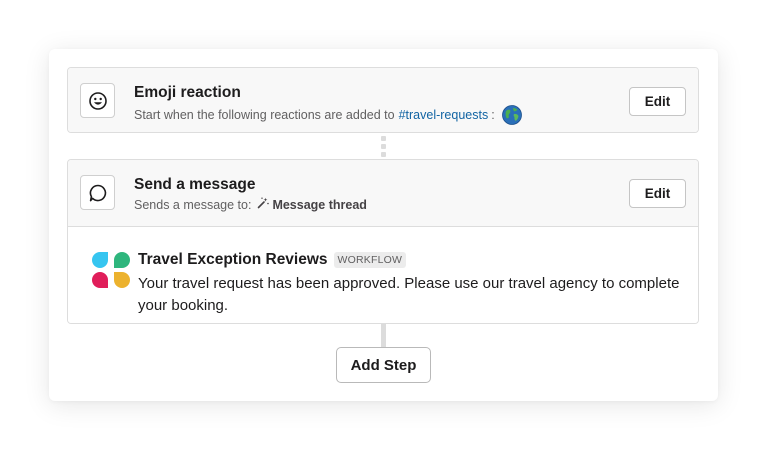  What do you see at coordinates (319, 204) in the screenshot?
I see `message-target: Message thread` at bounding box center [319, 204].